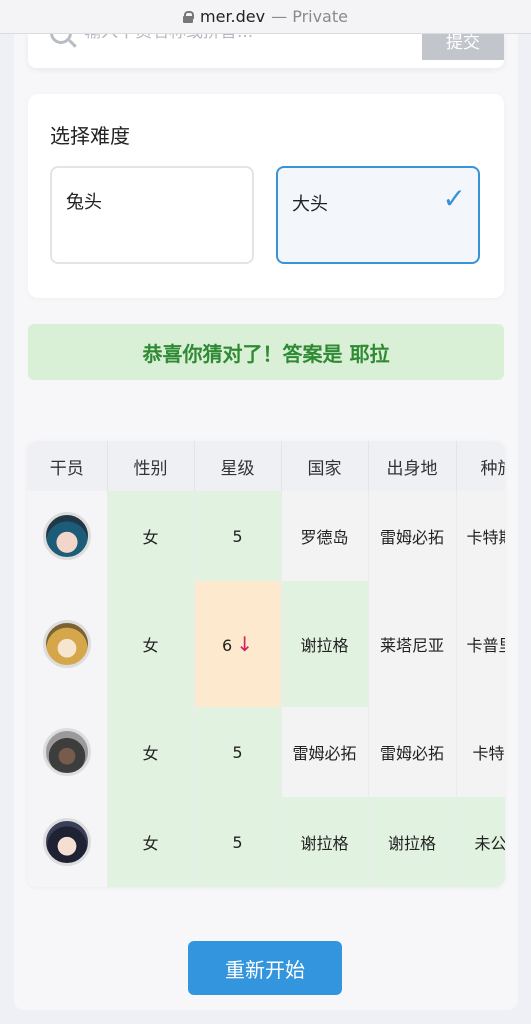  What do you see at coordinates (412, 644) in the screenshot?
I see `origin-cell: 莱塔尼亚` at bounding box center [412, 644].